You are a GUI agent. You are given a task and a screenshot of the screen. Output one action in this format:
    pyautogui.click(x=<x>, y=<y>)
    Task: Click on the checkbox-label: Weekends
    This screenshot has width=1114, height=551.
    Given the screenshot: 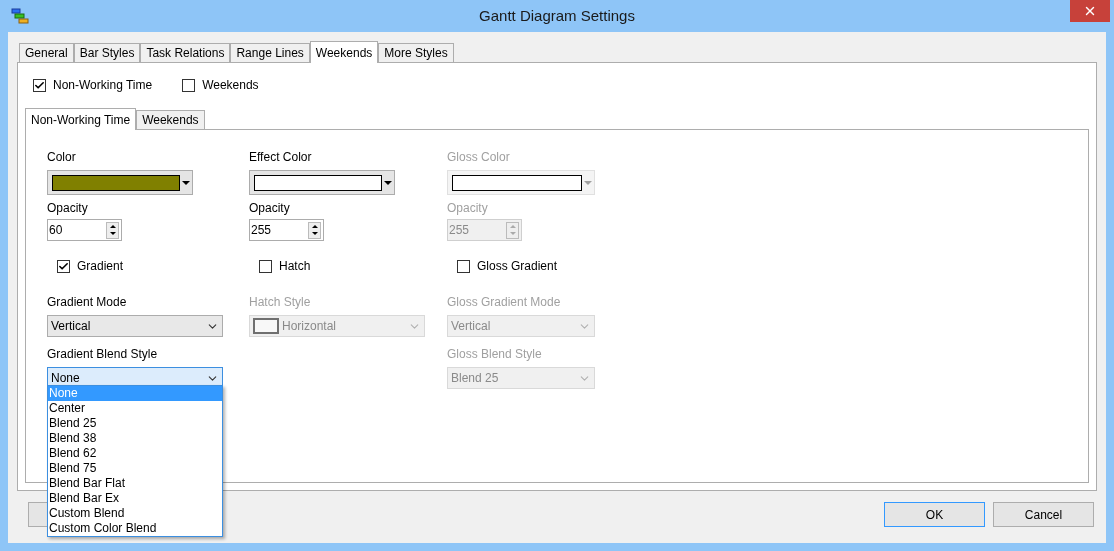 What is the action you would take?
    pyautogui.click(x=230, y=85)
    